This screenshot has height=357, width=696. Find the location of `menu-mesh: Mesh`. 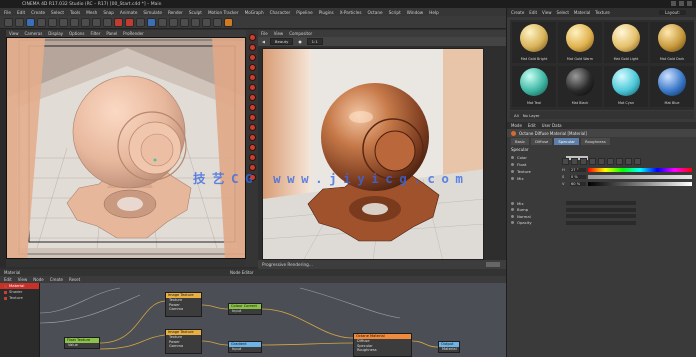

menu-mesh: Mesh is located at coordinates (91, 12).